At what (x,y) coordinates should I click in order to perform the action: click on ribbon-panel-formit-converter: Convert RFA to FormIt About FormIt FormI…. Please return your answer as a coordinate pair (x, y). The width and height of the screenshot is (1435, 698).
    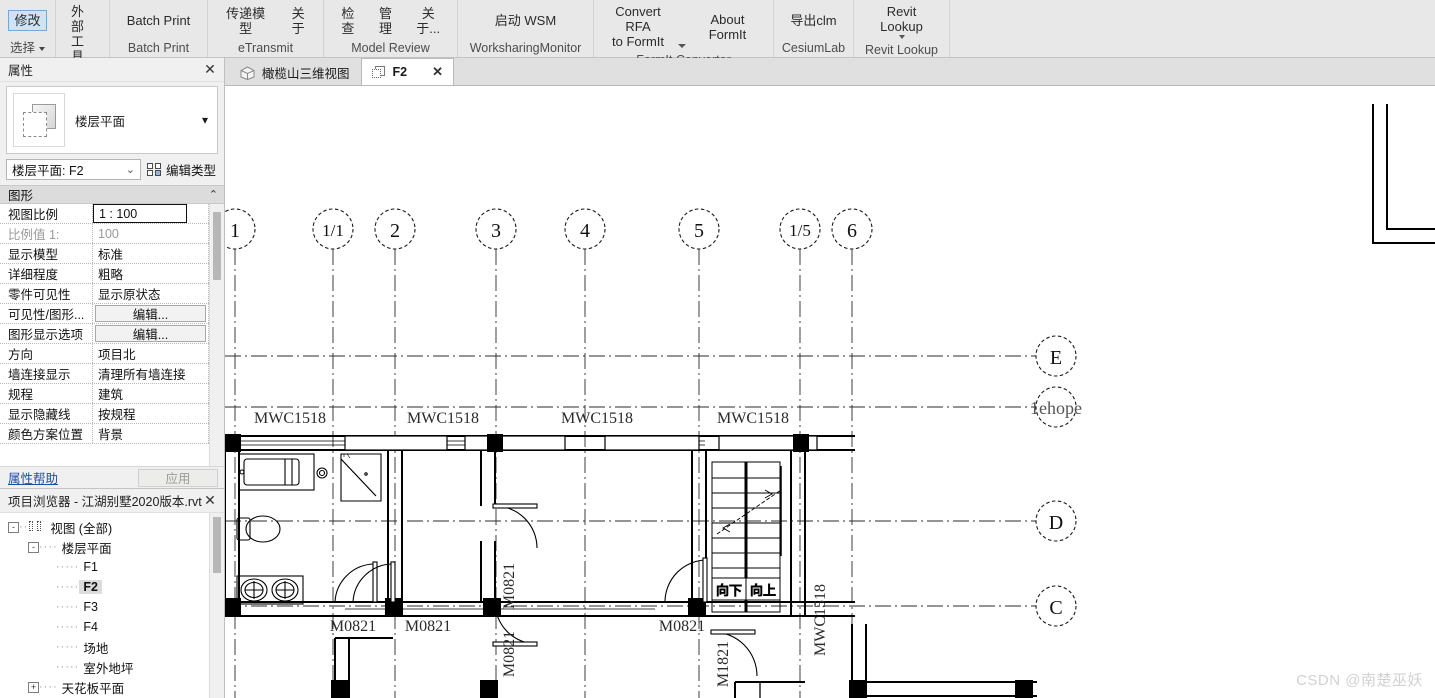
    Looking at the image, I should click on (684, 33).